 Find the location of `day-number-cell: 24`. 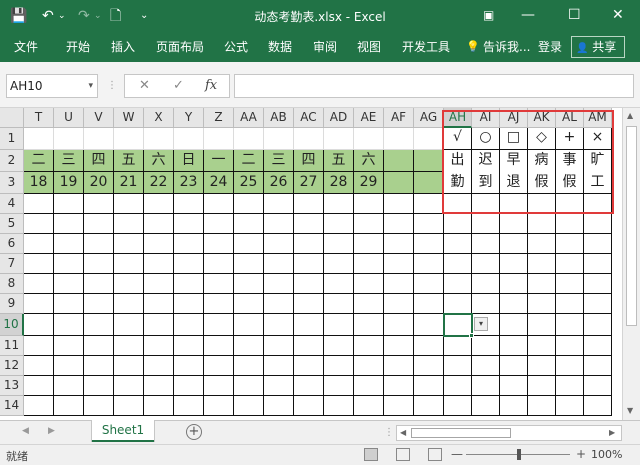

day-number-cell: 24 is located at coordinates (219, 183).